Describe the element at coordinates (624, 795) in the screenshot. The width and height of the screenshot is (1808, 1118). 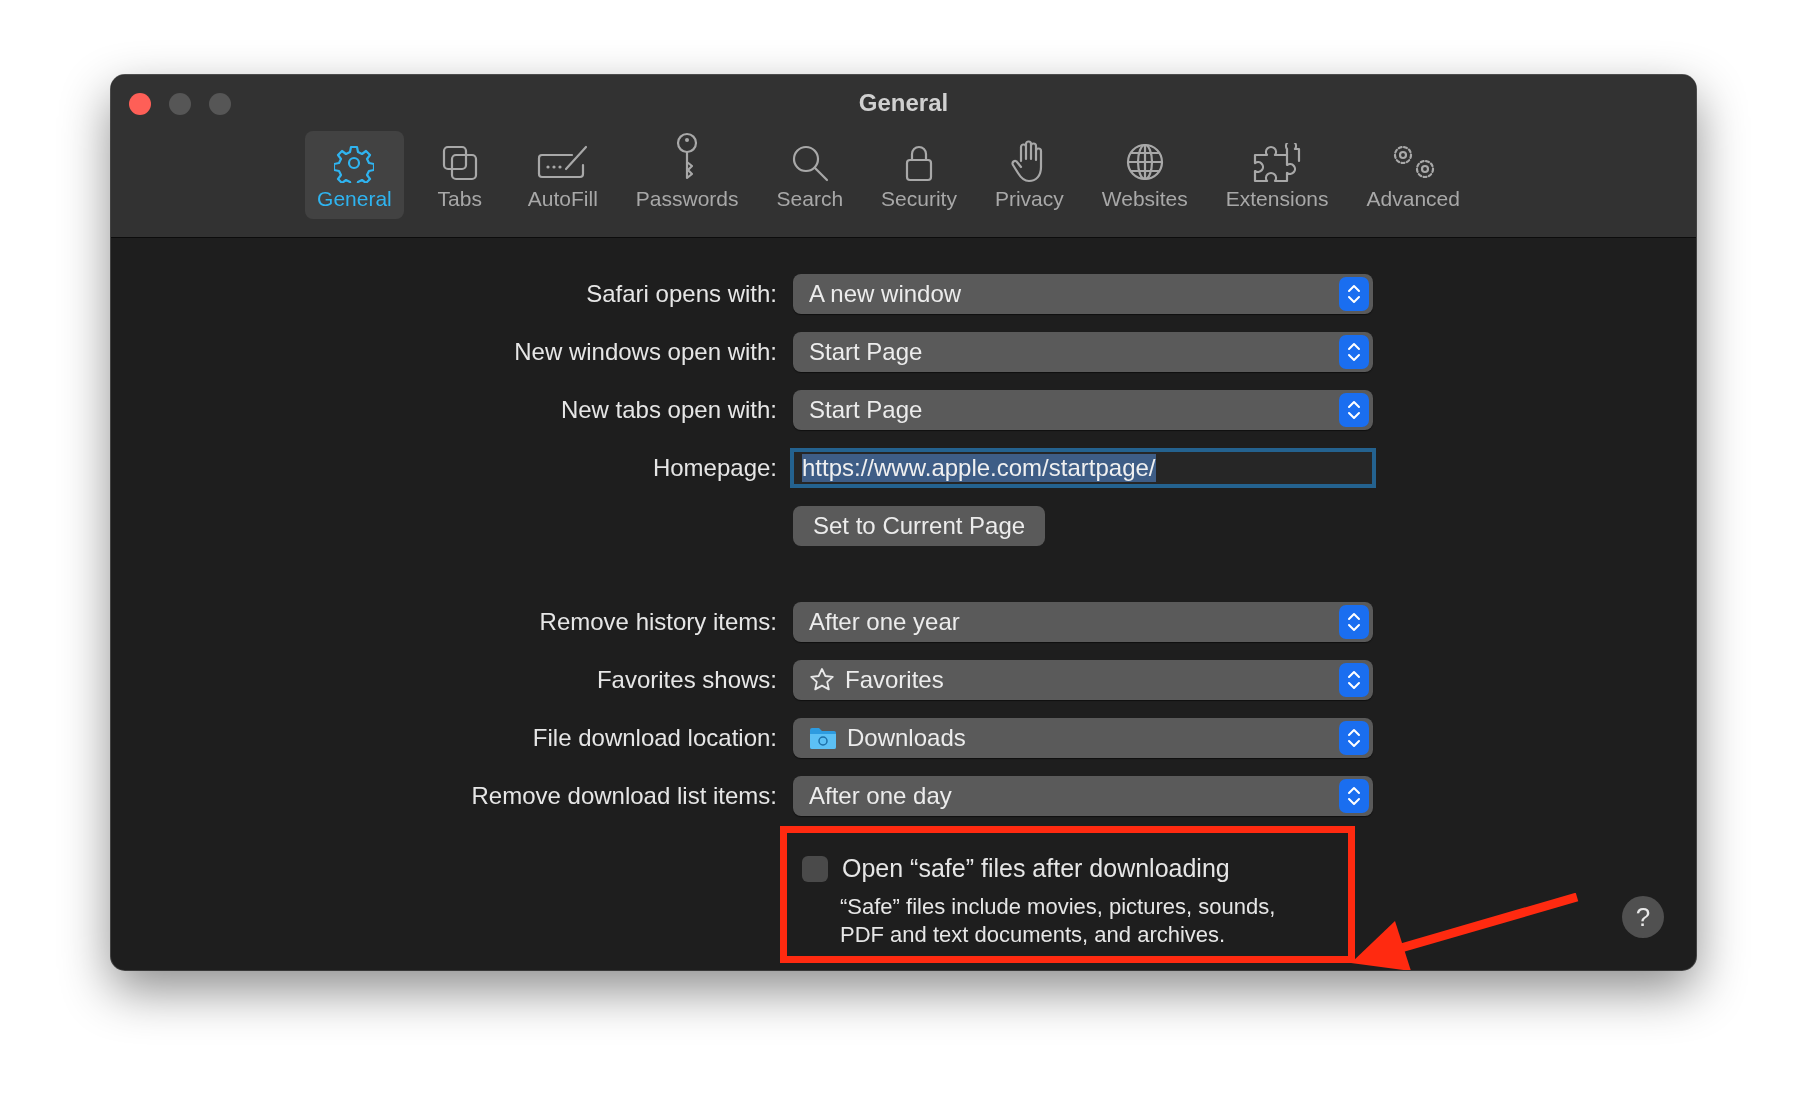
I see `setting-label: Remove download list items:` at that location.